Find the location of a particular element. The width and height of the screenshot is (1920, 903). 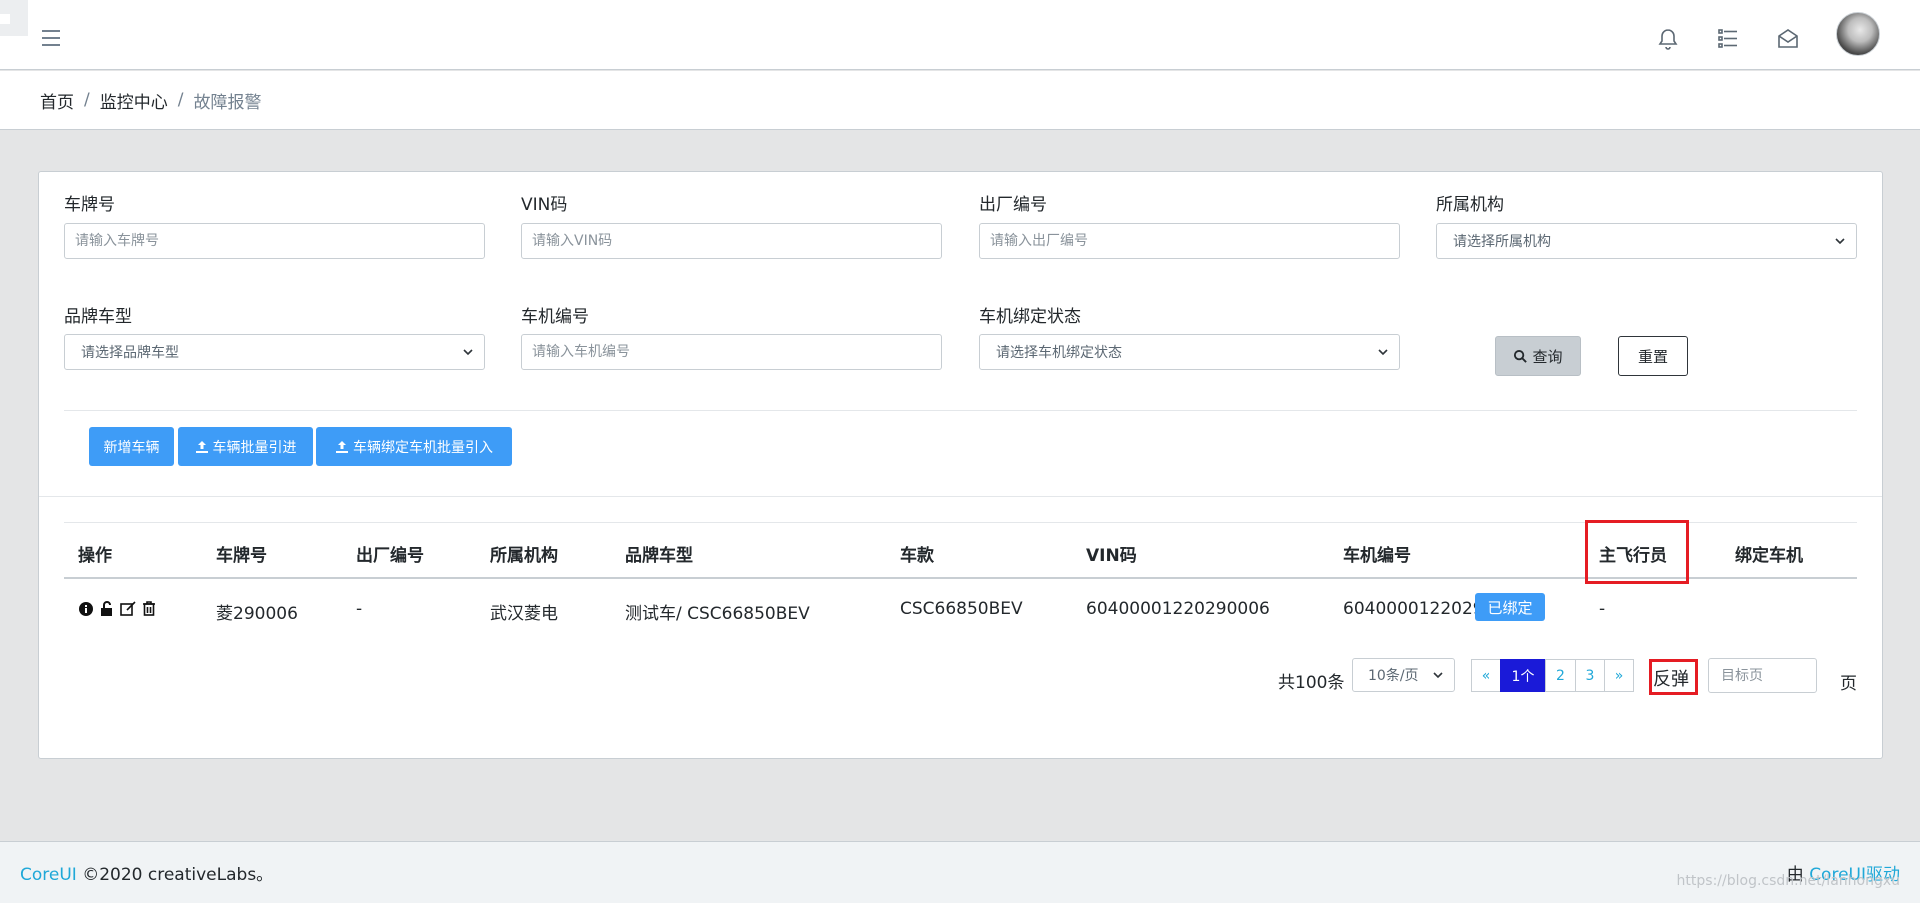

header-icons is located at coordinates (1768, 34).